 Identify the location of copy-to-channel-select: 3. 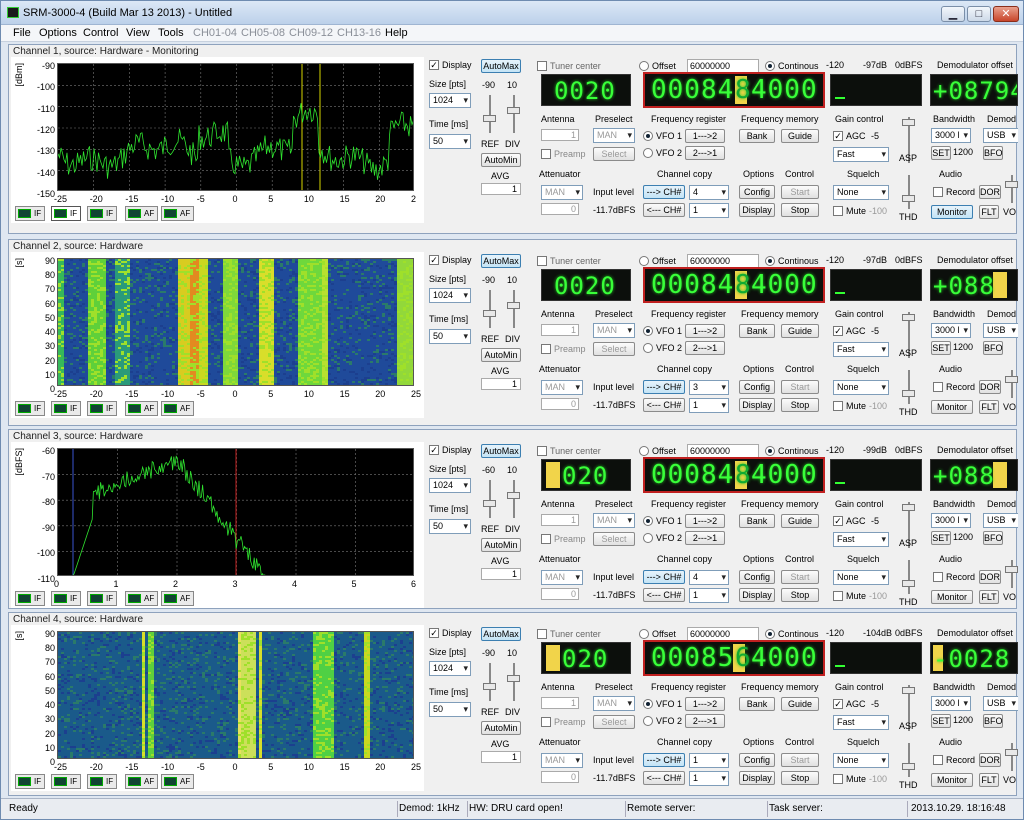
(709, 387).